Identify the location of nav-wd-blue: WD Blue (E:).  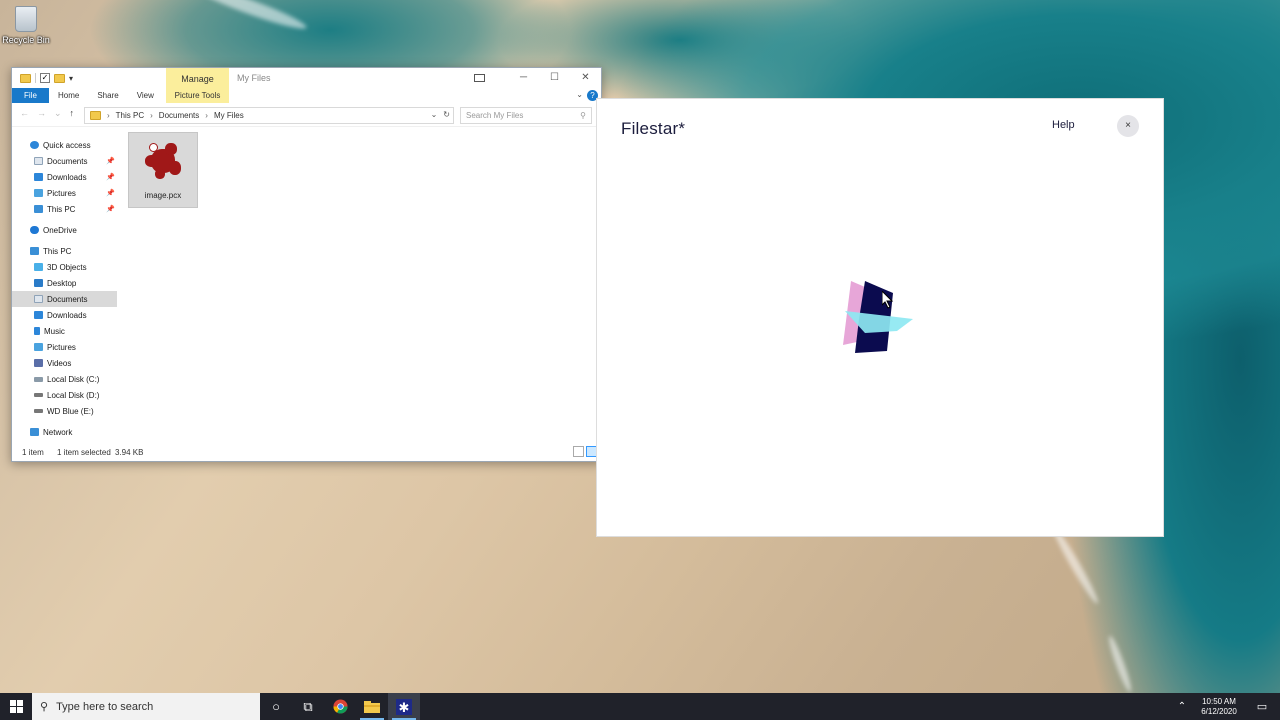
(64, 411).